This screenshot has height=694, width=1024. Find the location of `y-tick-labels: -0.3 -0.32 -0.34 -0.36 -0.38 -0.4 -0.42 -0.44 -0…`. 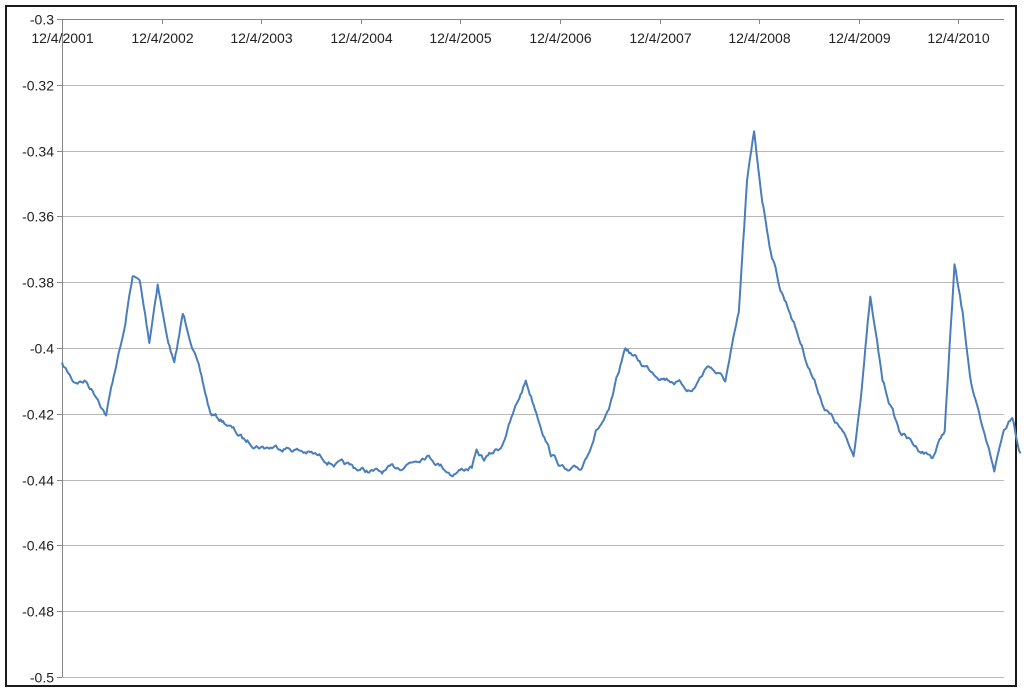

y-tick-labels: -0.3 -0.32 -0.34 -0.36 -0.38 -0.4 -0.42 -0.44 -0… is located at coordinates (38, 349).